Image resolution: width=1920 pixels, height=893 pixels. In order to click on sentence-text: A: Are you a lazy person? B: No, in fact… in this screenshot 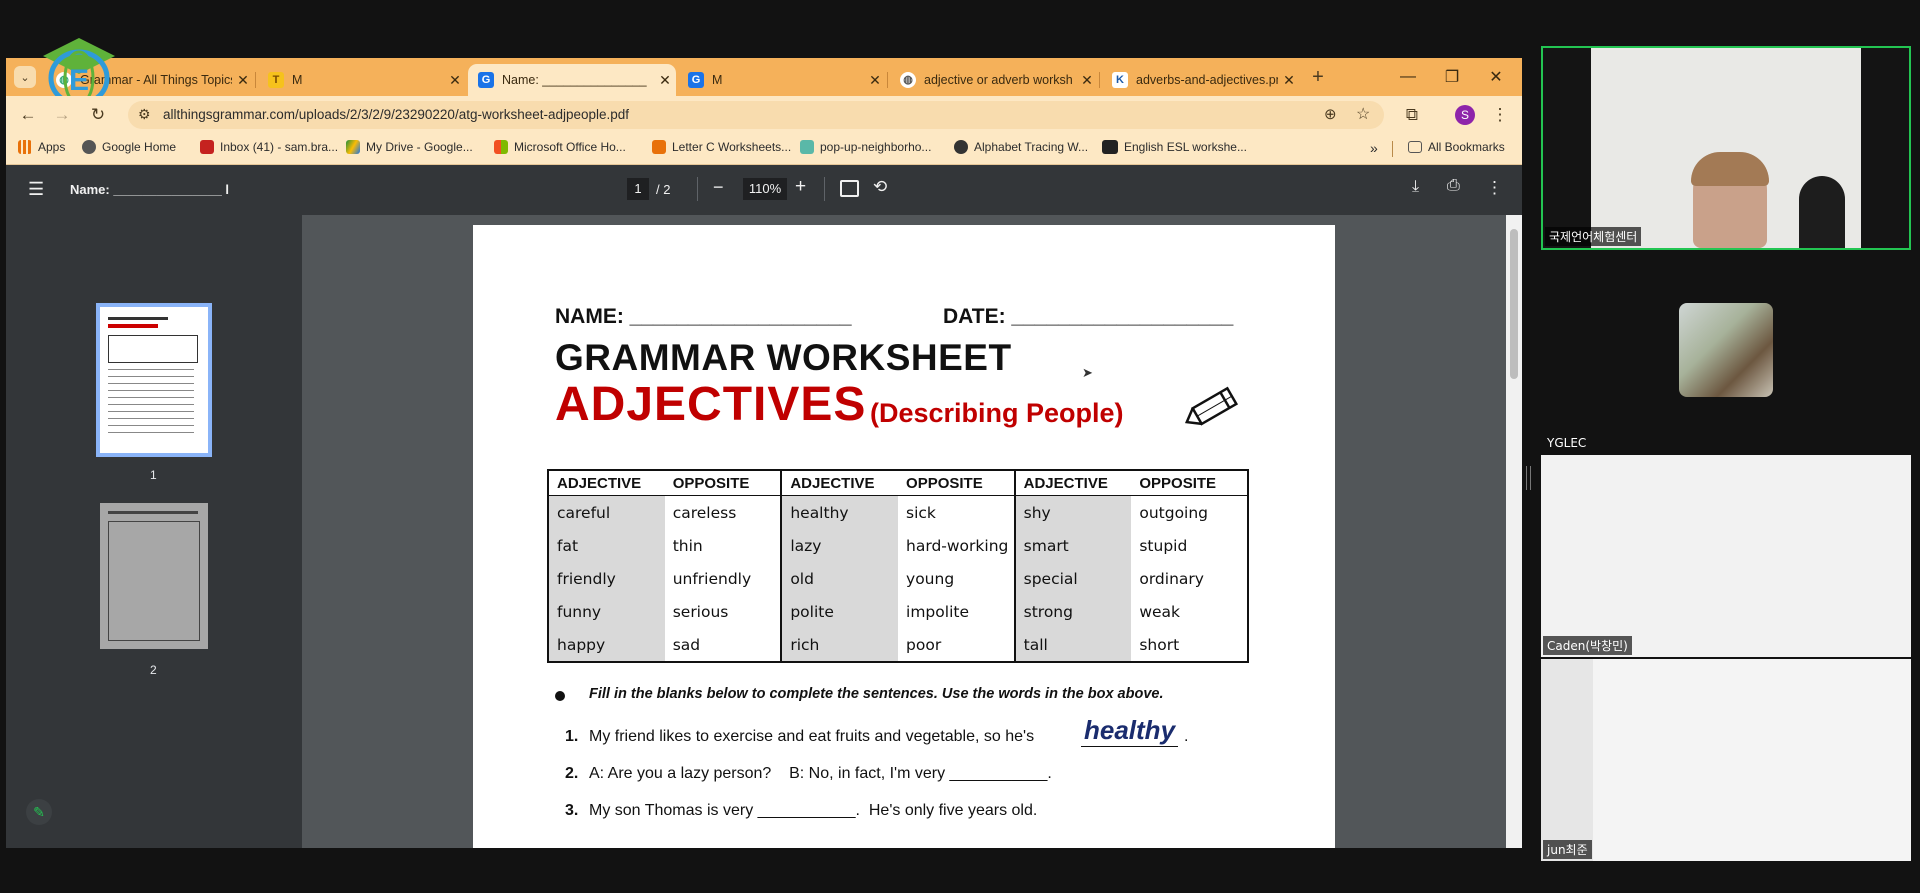, I will do `click(820, 773)`.